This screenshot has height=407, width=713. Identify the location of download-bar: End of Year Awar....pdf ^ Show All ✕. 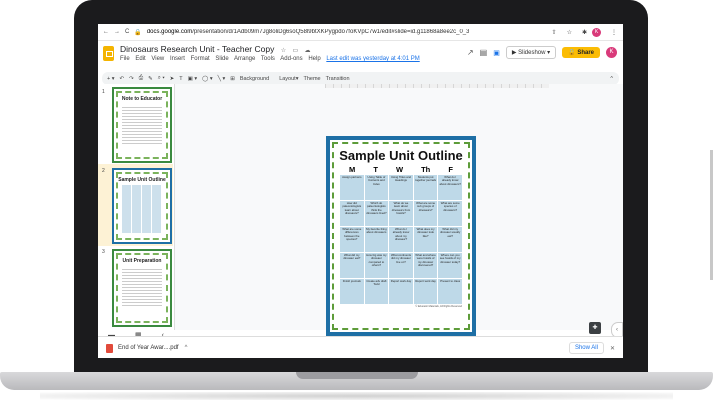
(360, 347).